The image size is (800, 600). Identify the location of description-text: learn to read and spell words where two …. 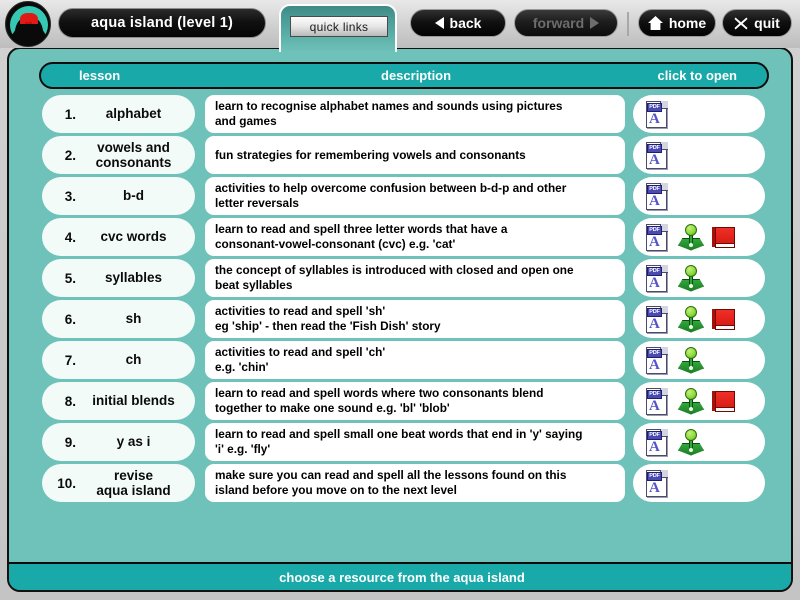
(379, 400).